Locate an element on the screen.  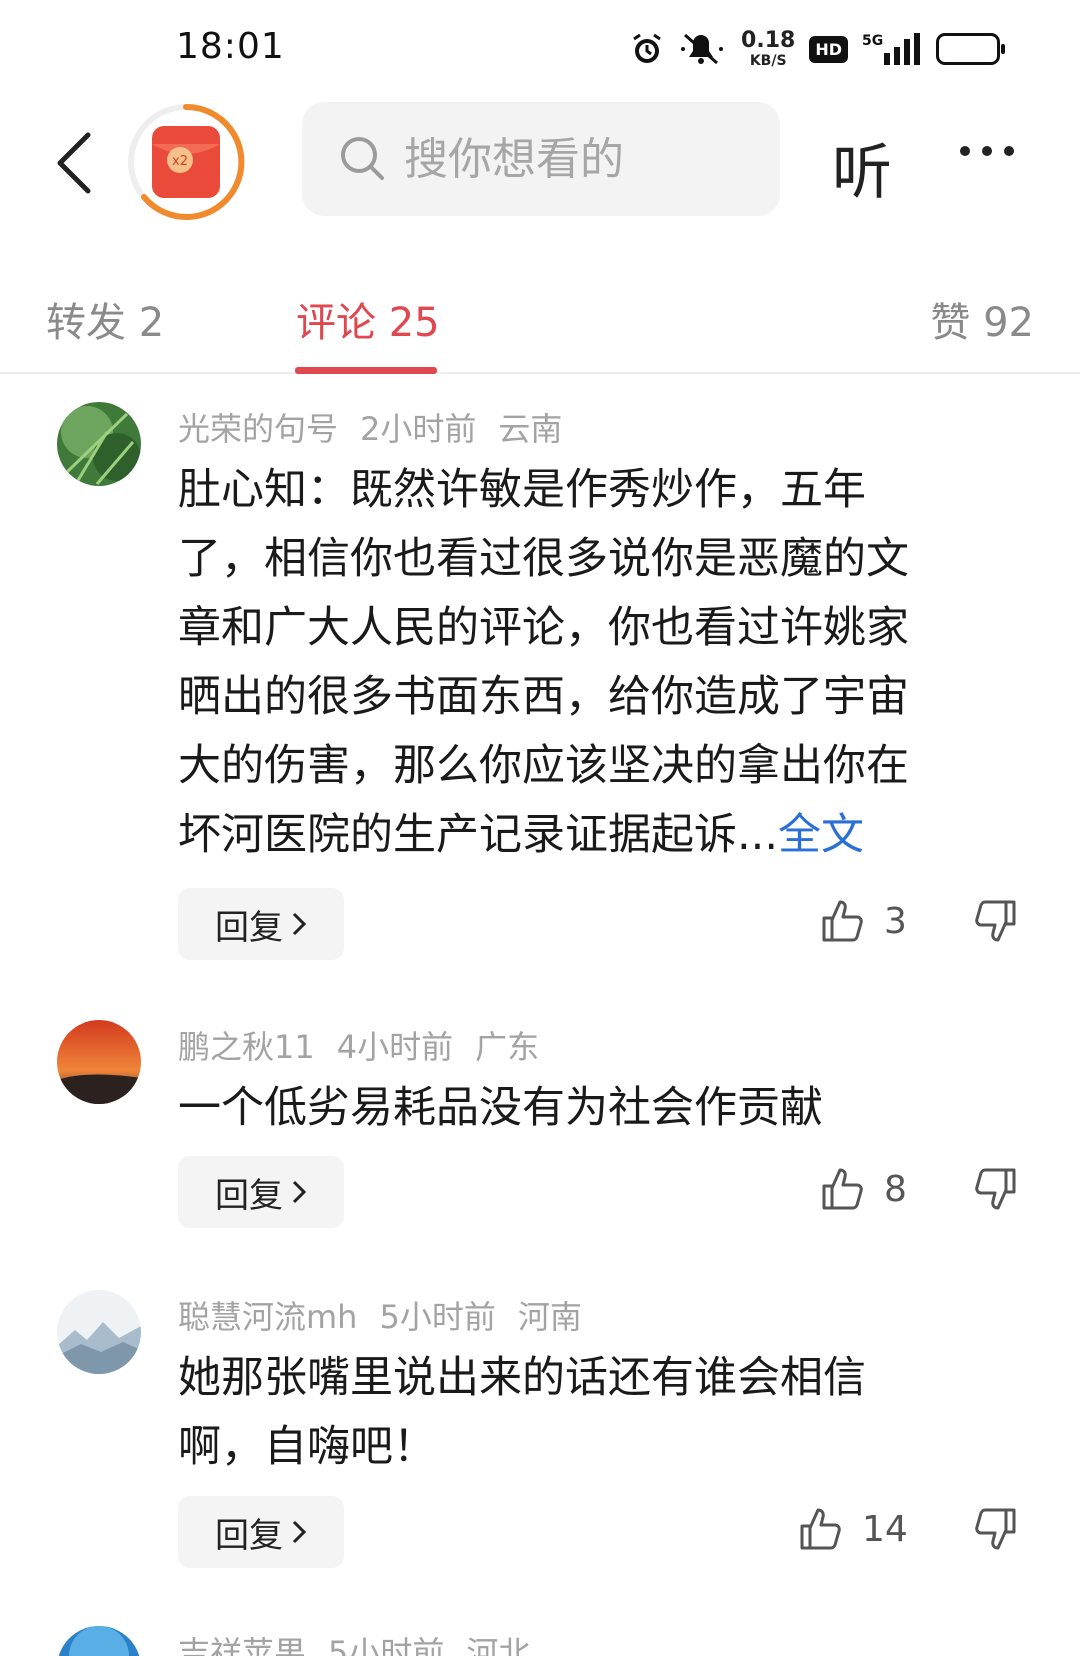
comment-line: 晒出的很多书面东西，给你造成了宇宙 is located at coordinates (543, 697).